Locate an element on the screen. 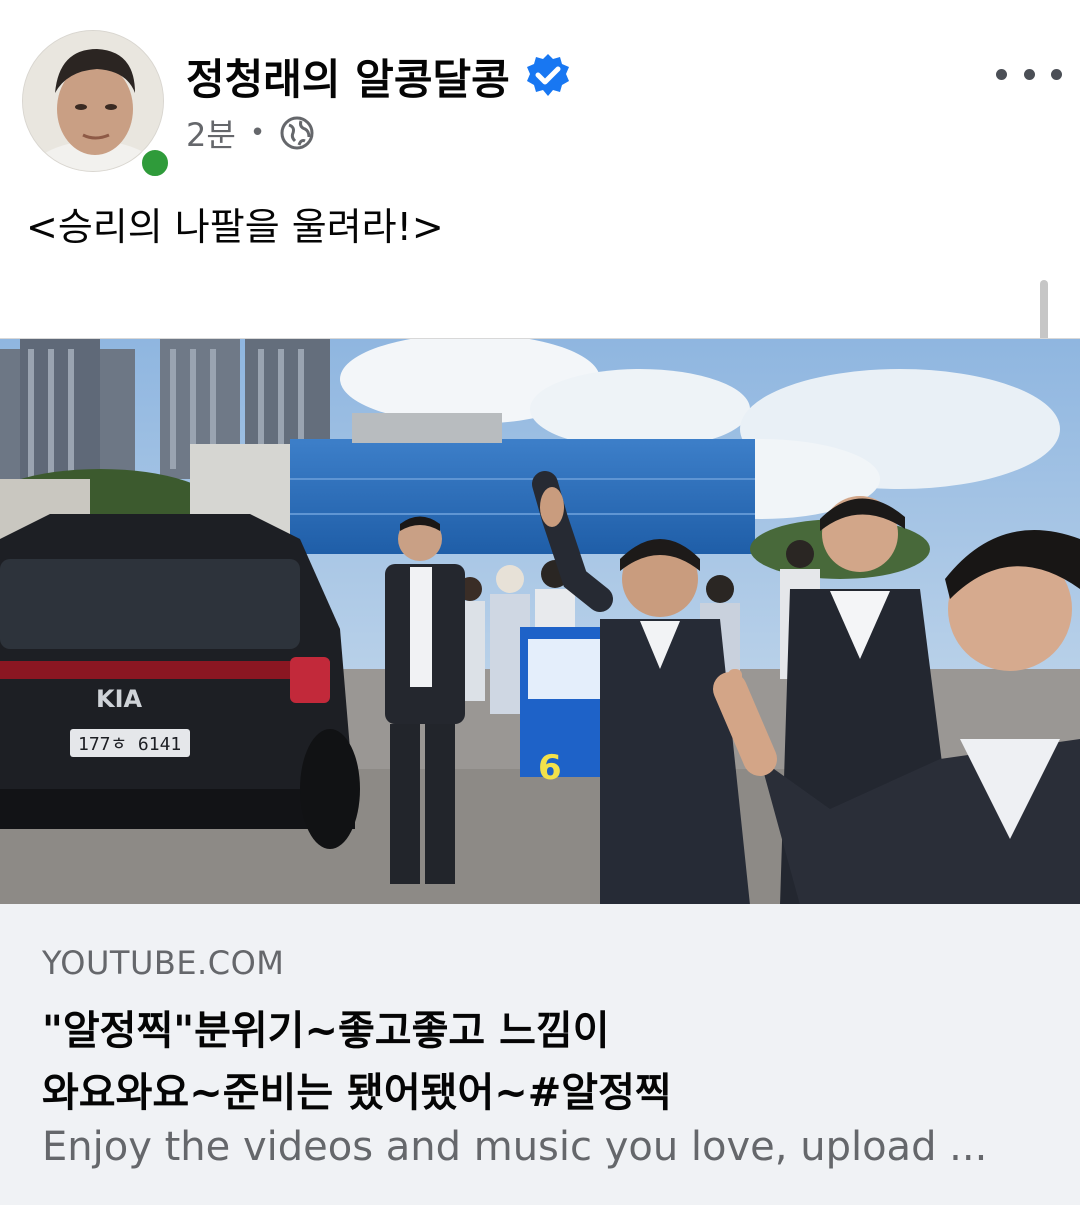 The width and height of the screenshot is (1080, 1205). post-meta: 2분 • is located at coordinates (250, 133).